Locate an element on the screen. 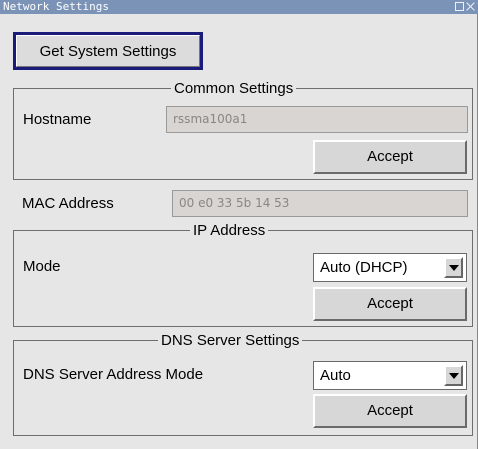 The height and width of the screenshot is (449, 478). get-system-settings-label: Get System Settings is located at coordinates (108, 51).